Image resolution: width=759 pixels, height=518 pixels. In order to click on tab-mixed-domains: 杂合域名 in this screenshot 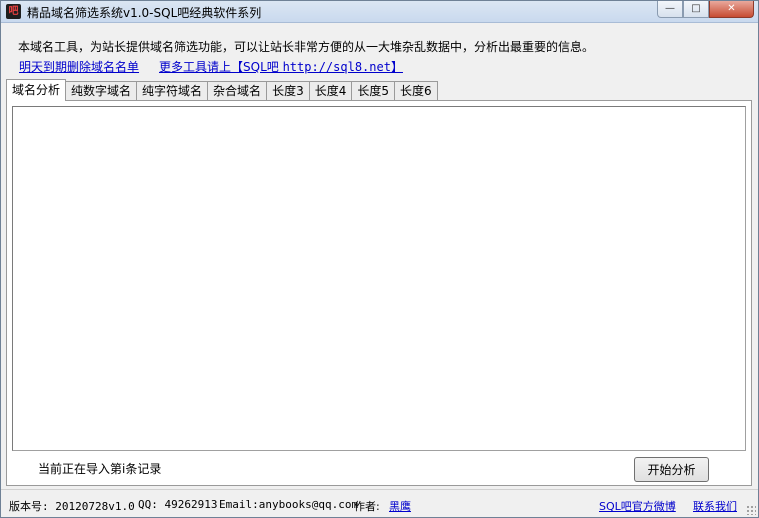, I will do `click(237, 91)`.